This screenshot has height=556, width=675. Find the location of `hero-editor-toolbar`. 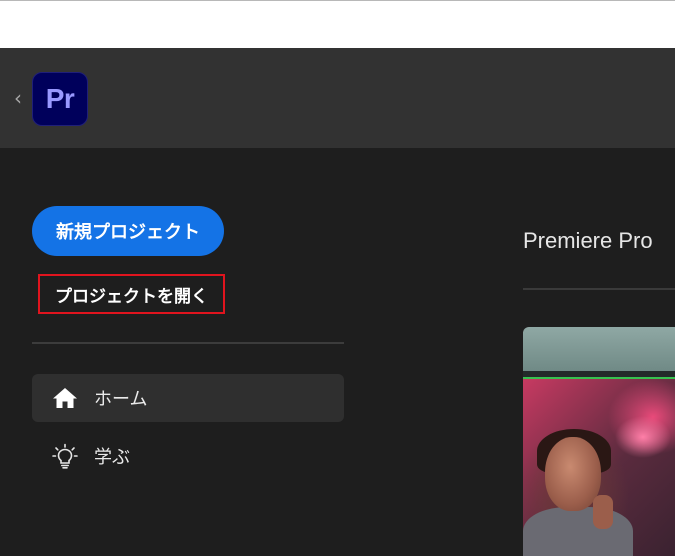

hero-editor-toolbar is located at coordinates (599, 351).